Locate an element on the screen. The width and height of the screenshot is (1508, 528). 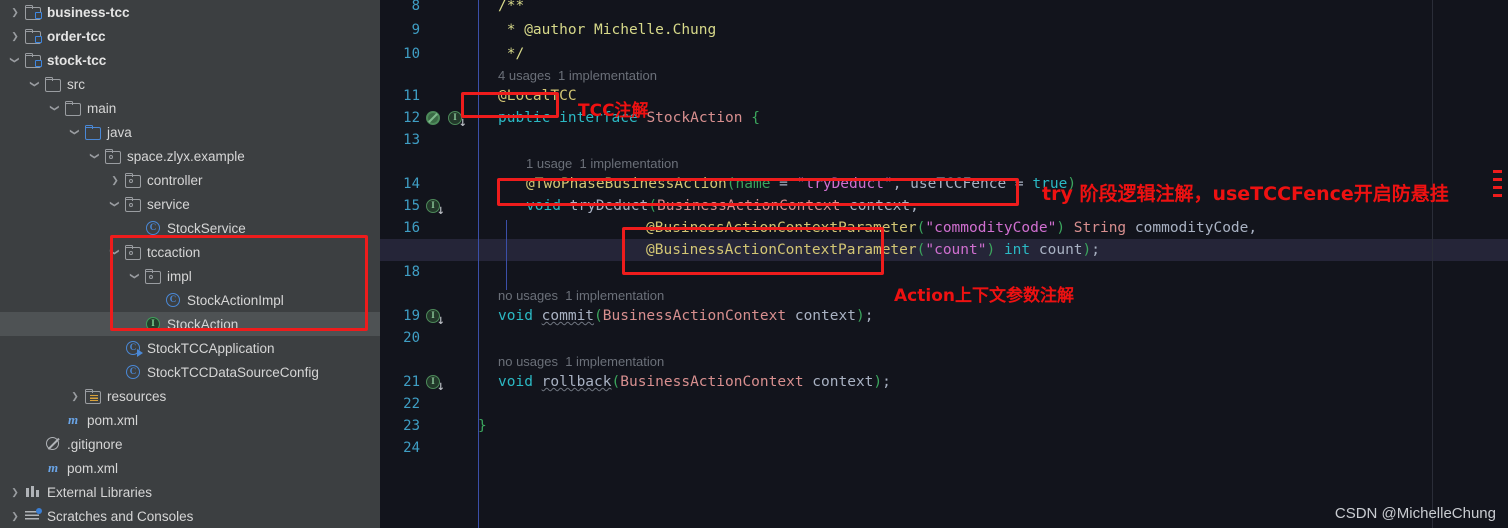
line-number: 11 is located at coordinates (411, 96).